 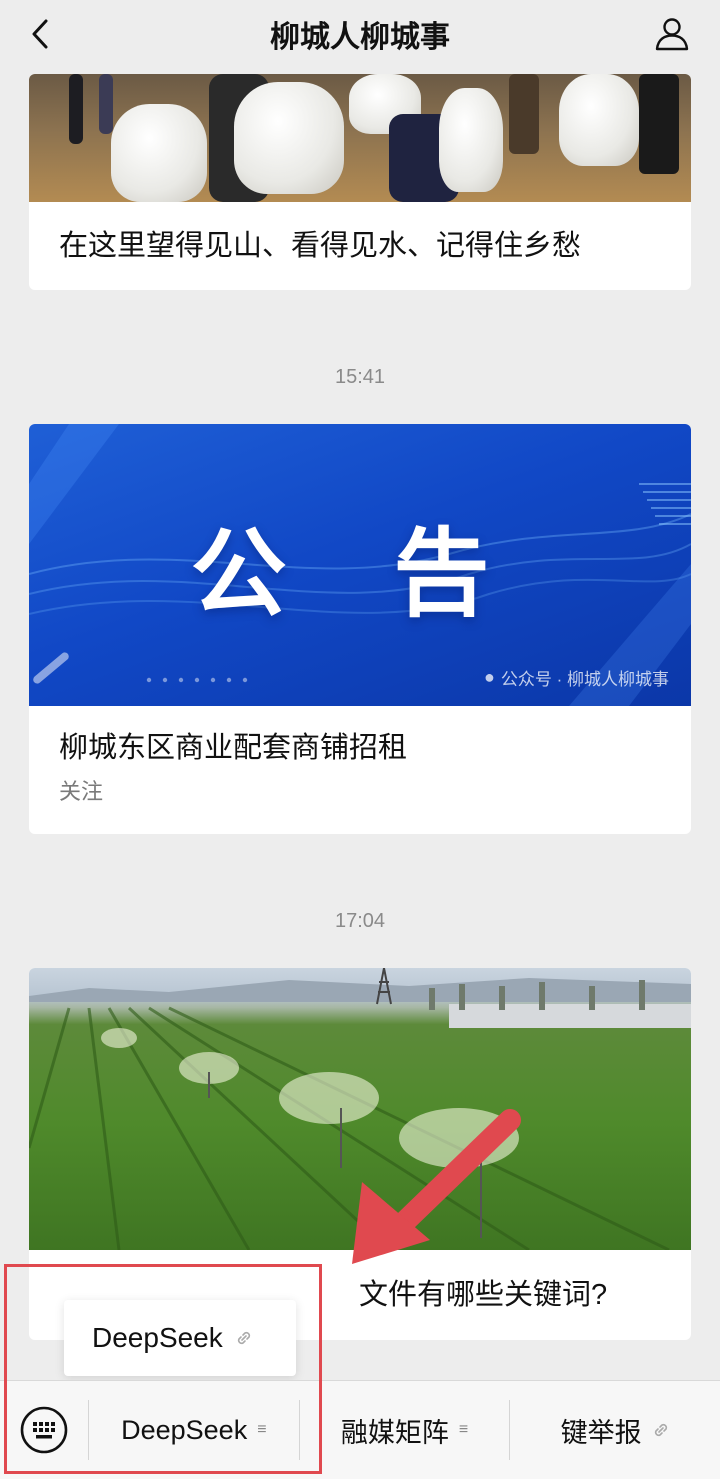 I want to click on chevron-left-icon, so click(x=40, y=34).